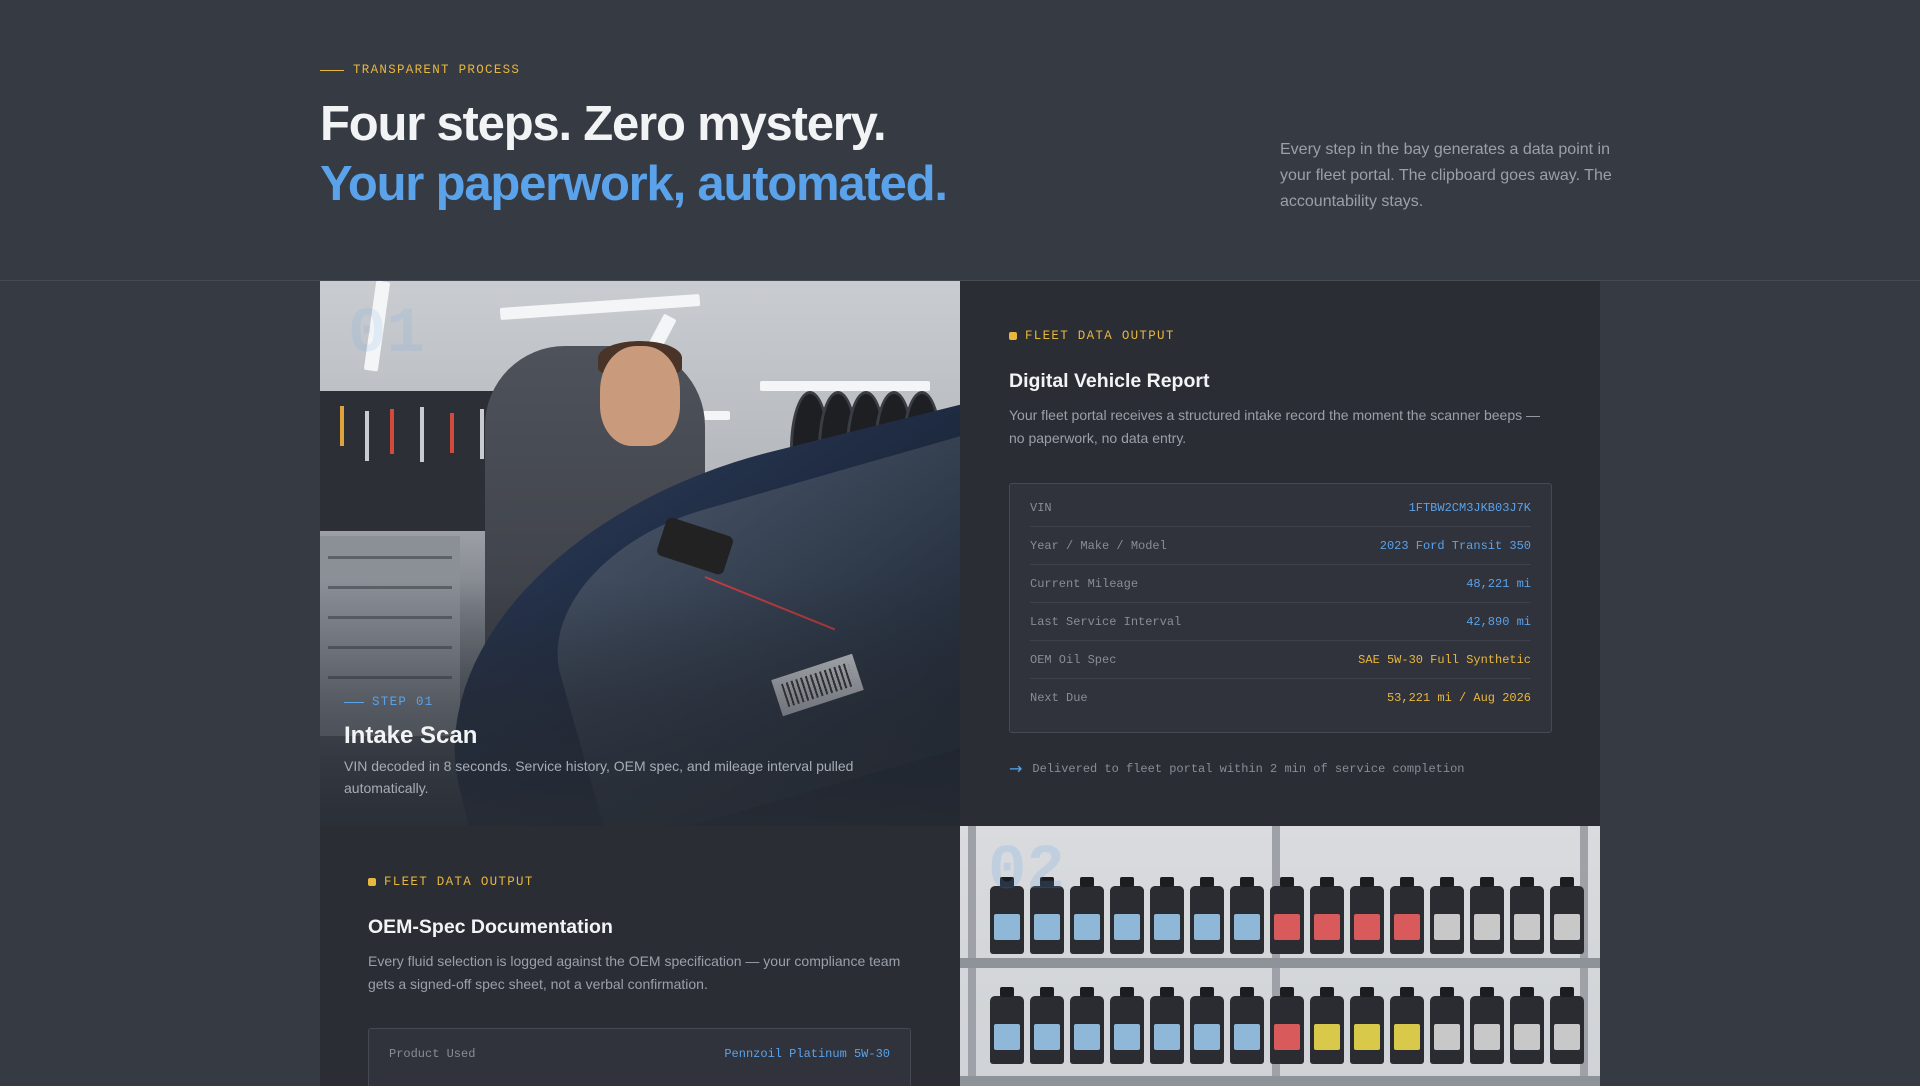  I want to click on row-value: 2023 Ford Transit 350, so click(1455, 545).